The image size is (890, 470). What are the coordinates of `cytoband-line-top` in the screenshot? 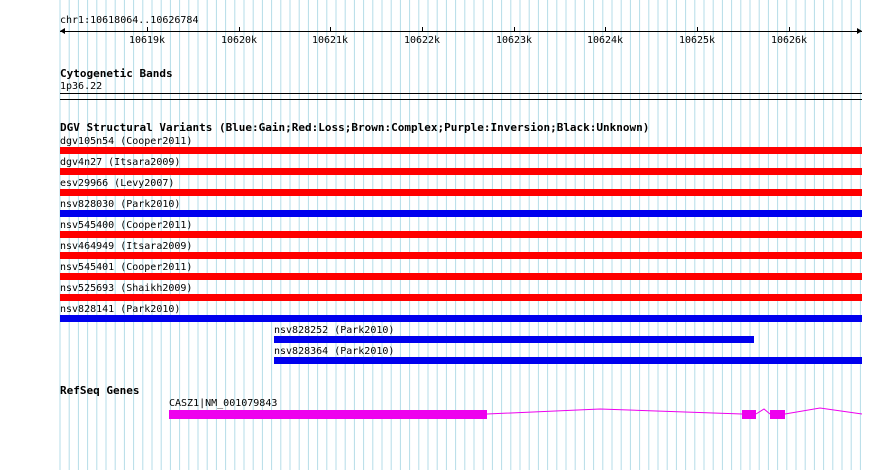 It's located at (461, 93).